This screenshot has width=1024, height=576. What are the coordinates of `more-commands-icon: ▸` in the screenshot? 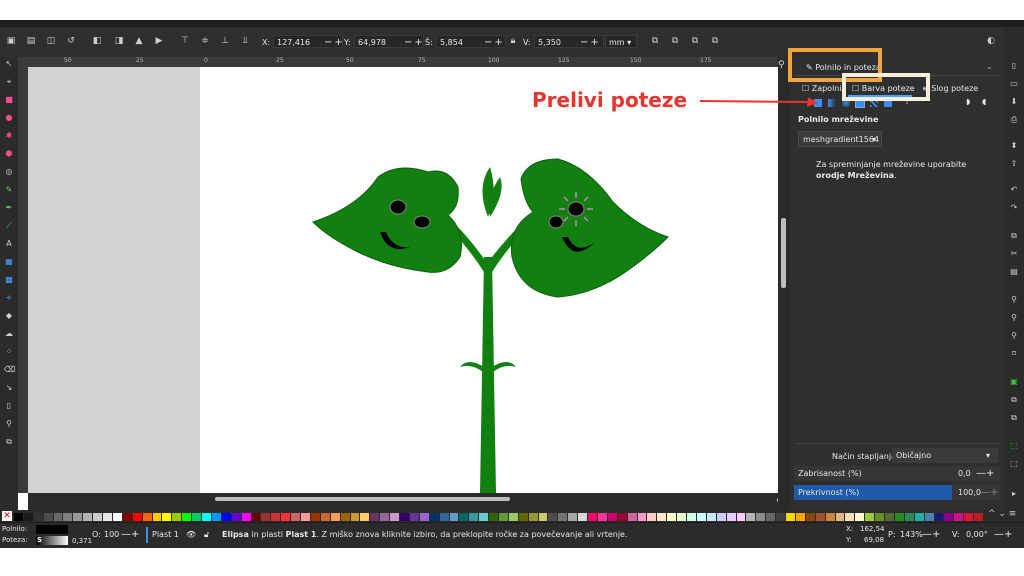 It's located at (1014, 494).